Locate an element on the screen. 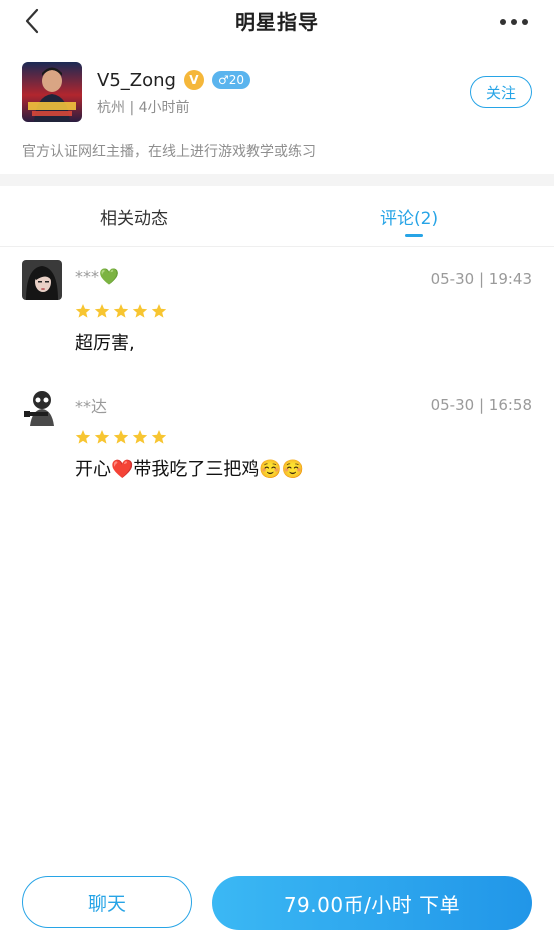 Image resolution: width=554 pixels, height=935 pixels. more-button is located at coordinates (514, 22).